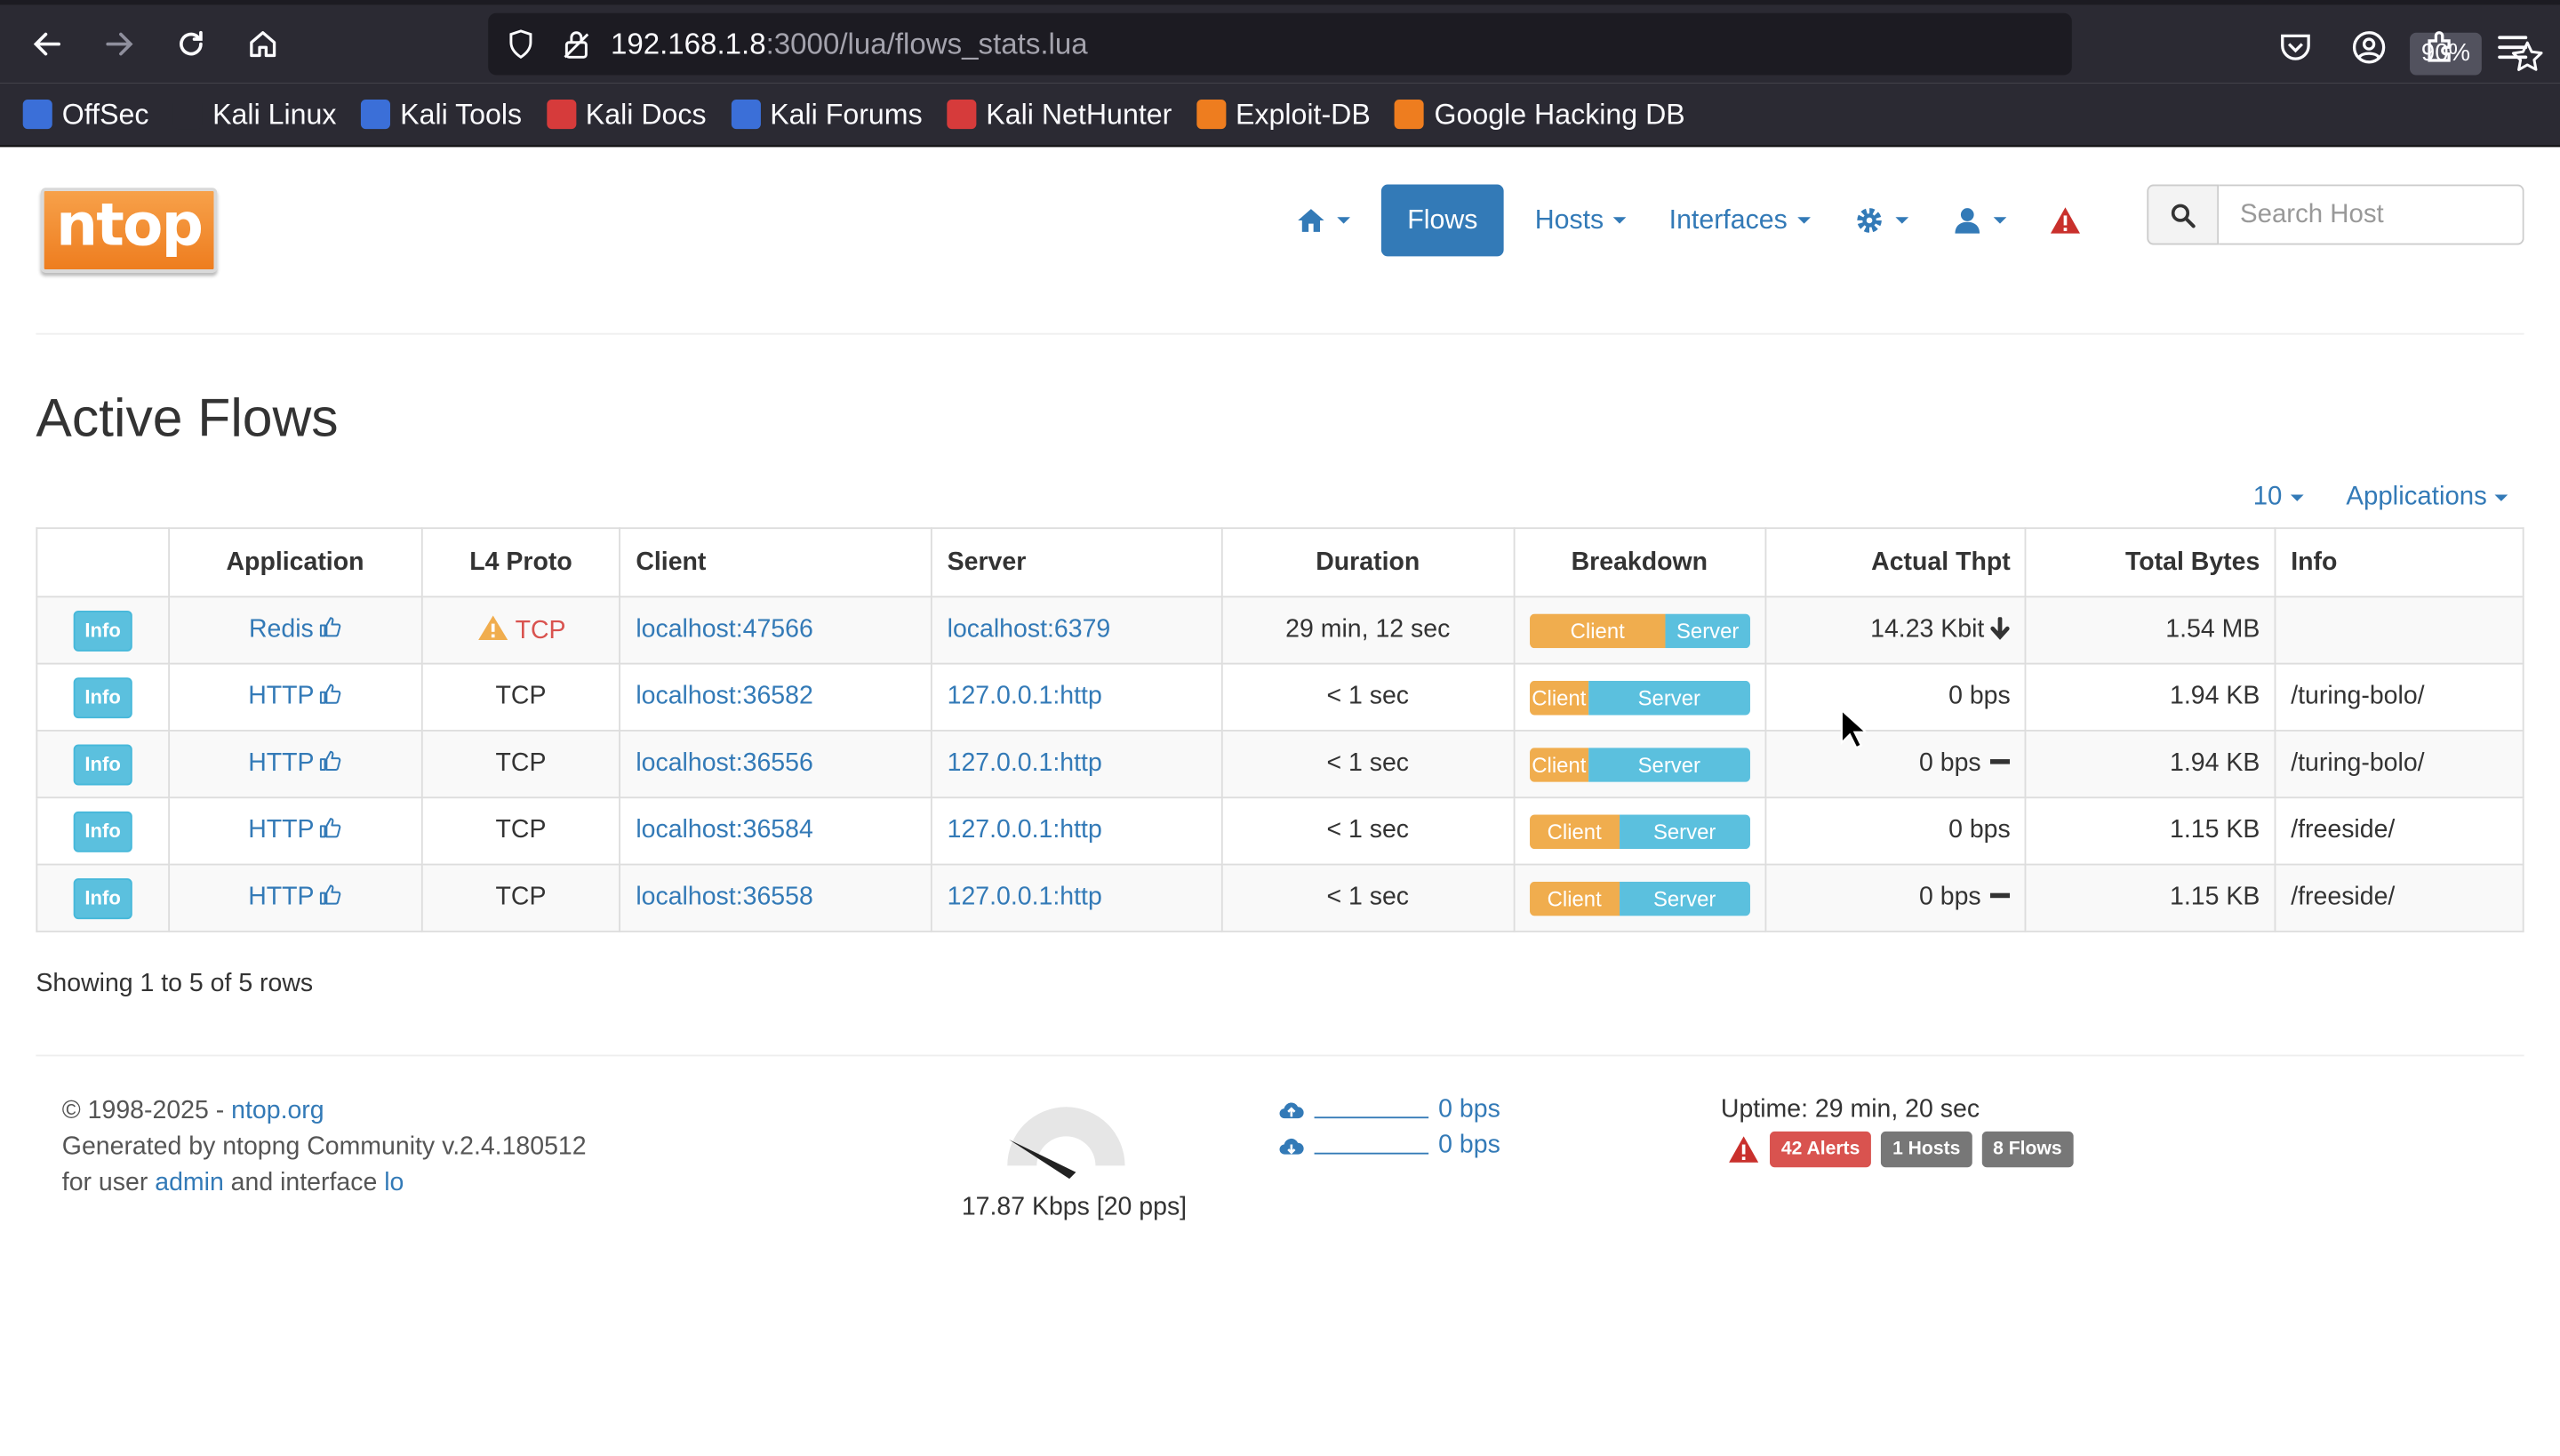 The height and width of the screenshot is (1456, 2560). Describe the element at coordinates (2295, 47) in the screenshot. I see `pocket-icon` at that location.